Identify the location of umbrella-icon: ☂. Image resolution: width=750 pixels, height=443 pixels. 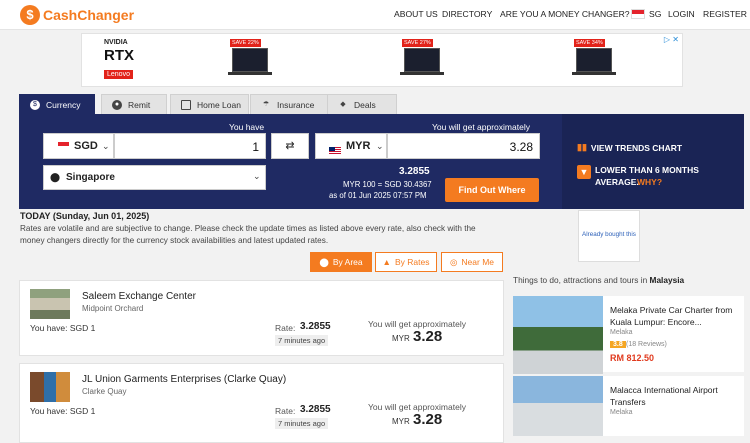
(266, 104).